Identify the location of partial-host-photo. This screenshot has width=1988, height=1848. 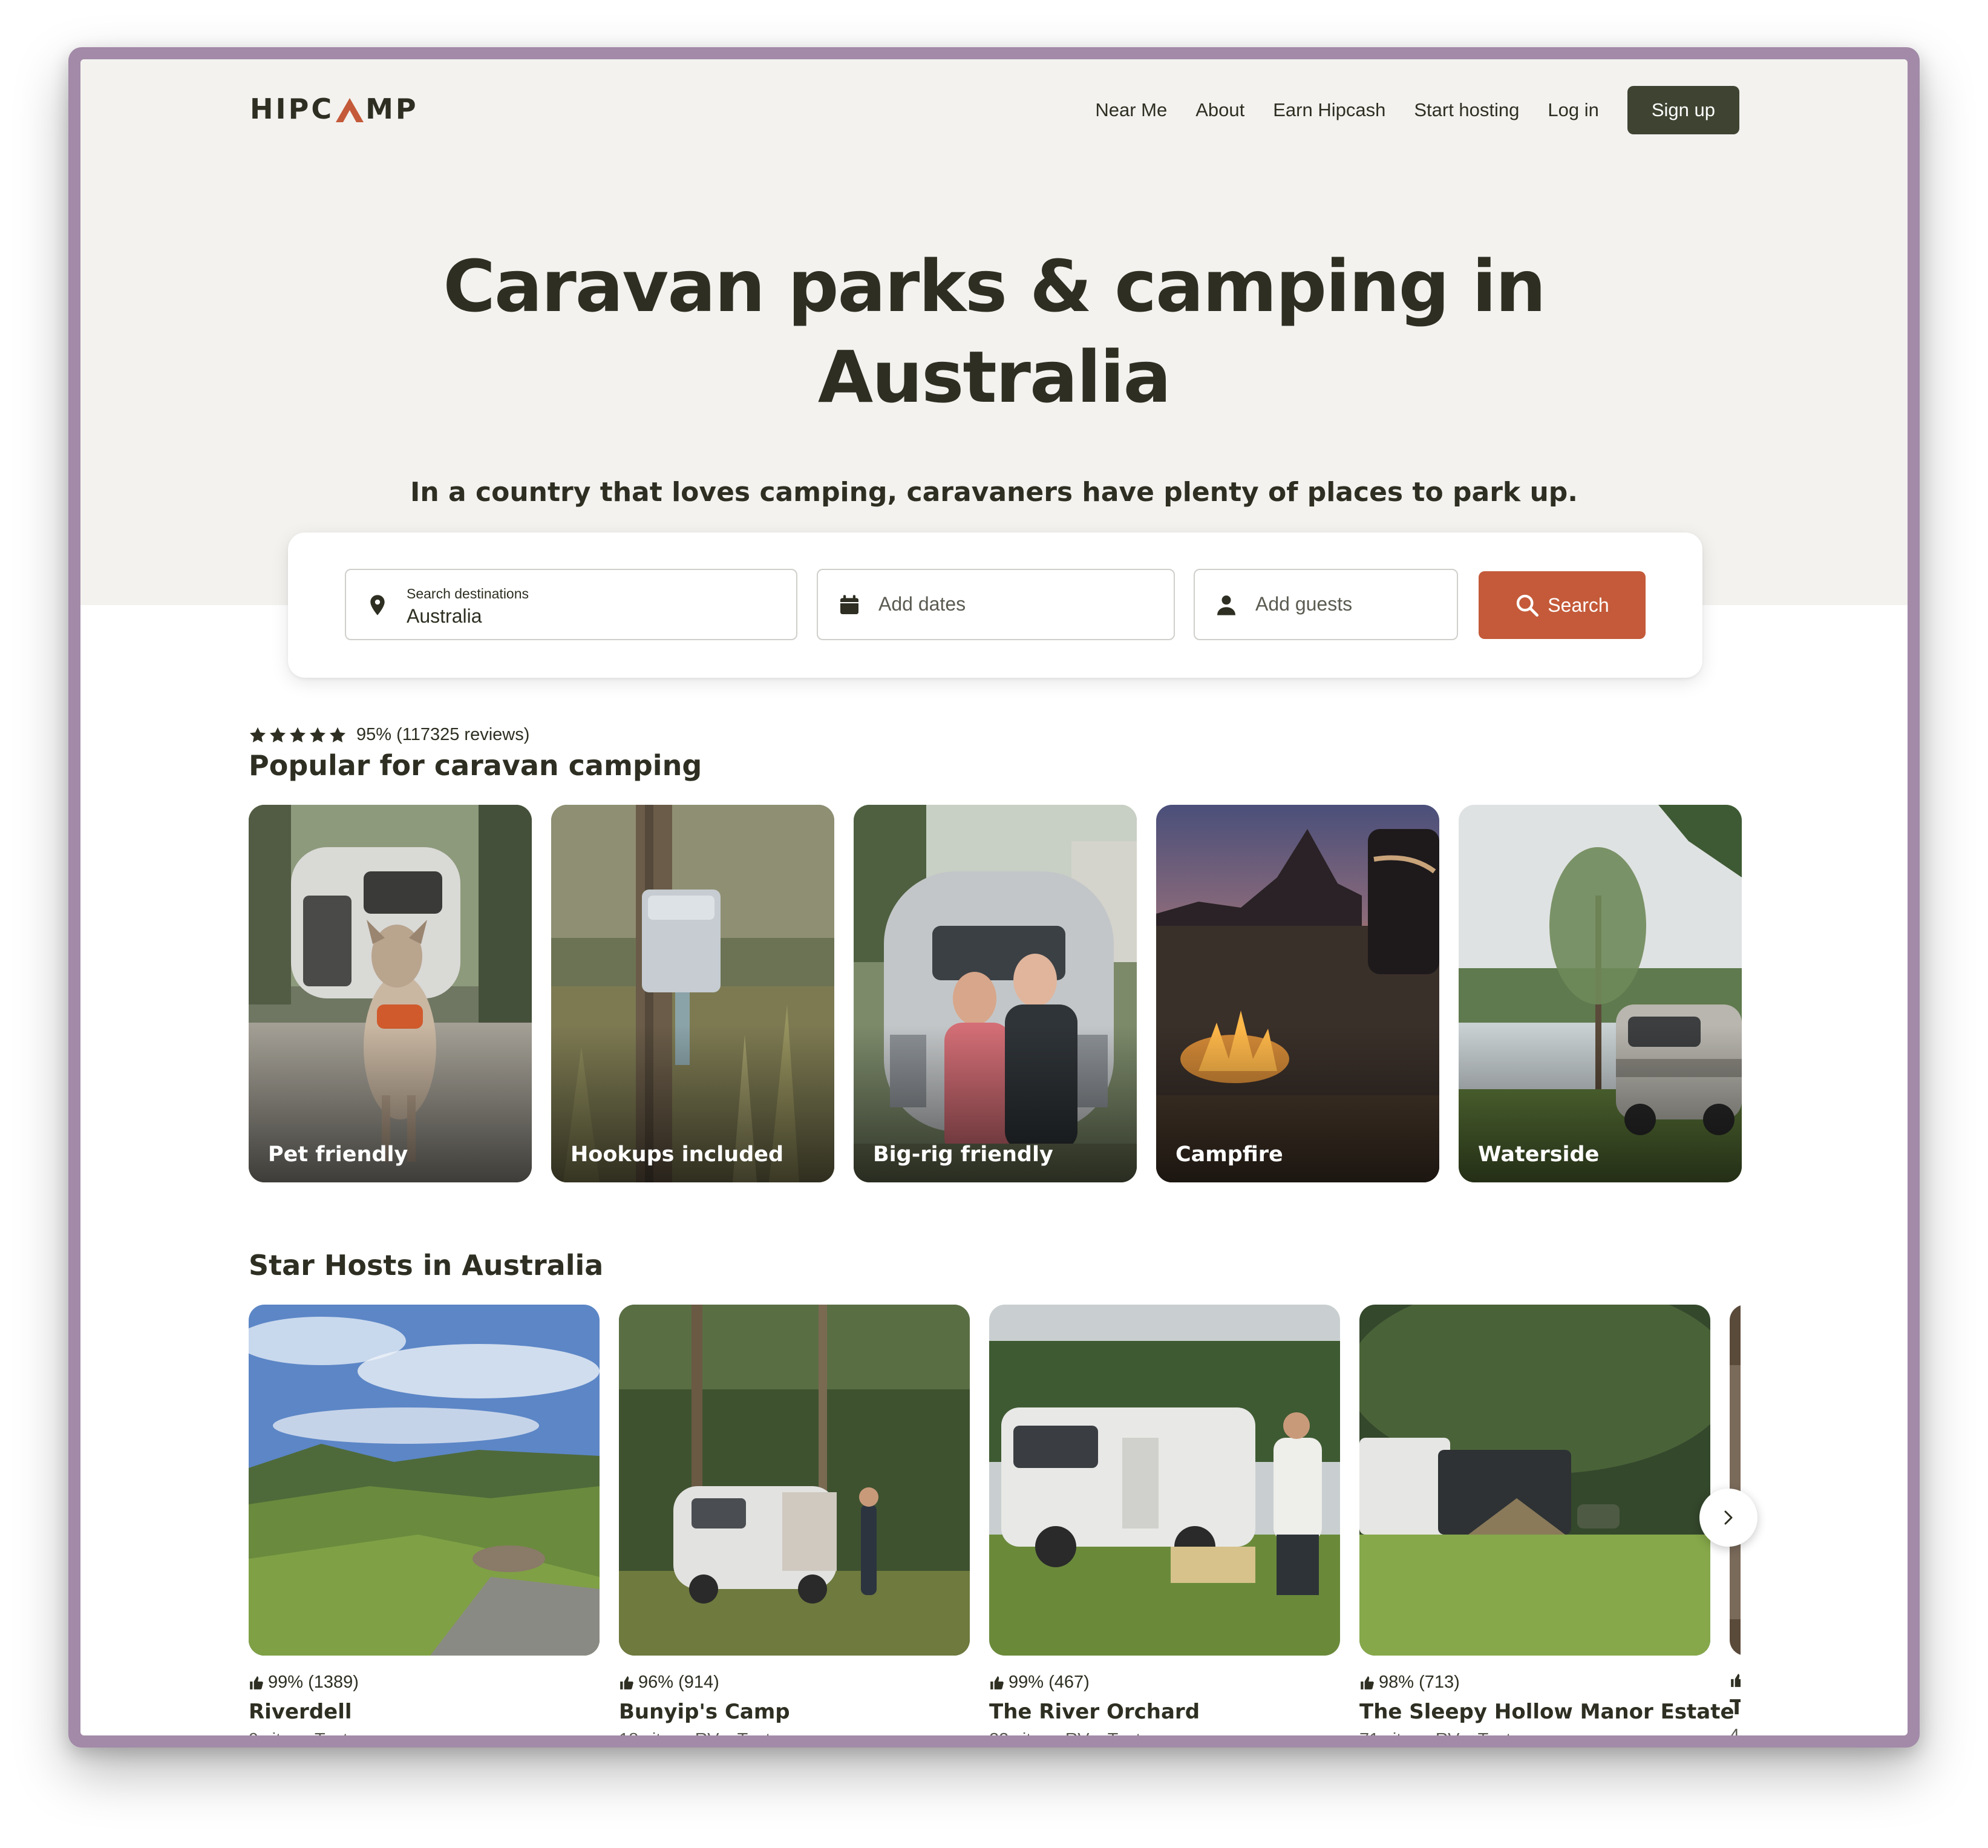
(1735, 1480).